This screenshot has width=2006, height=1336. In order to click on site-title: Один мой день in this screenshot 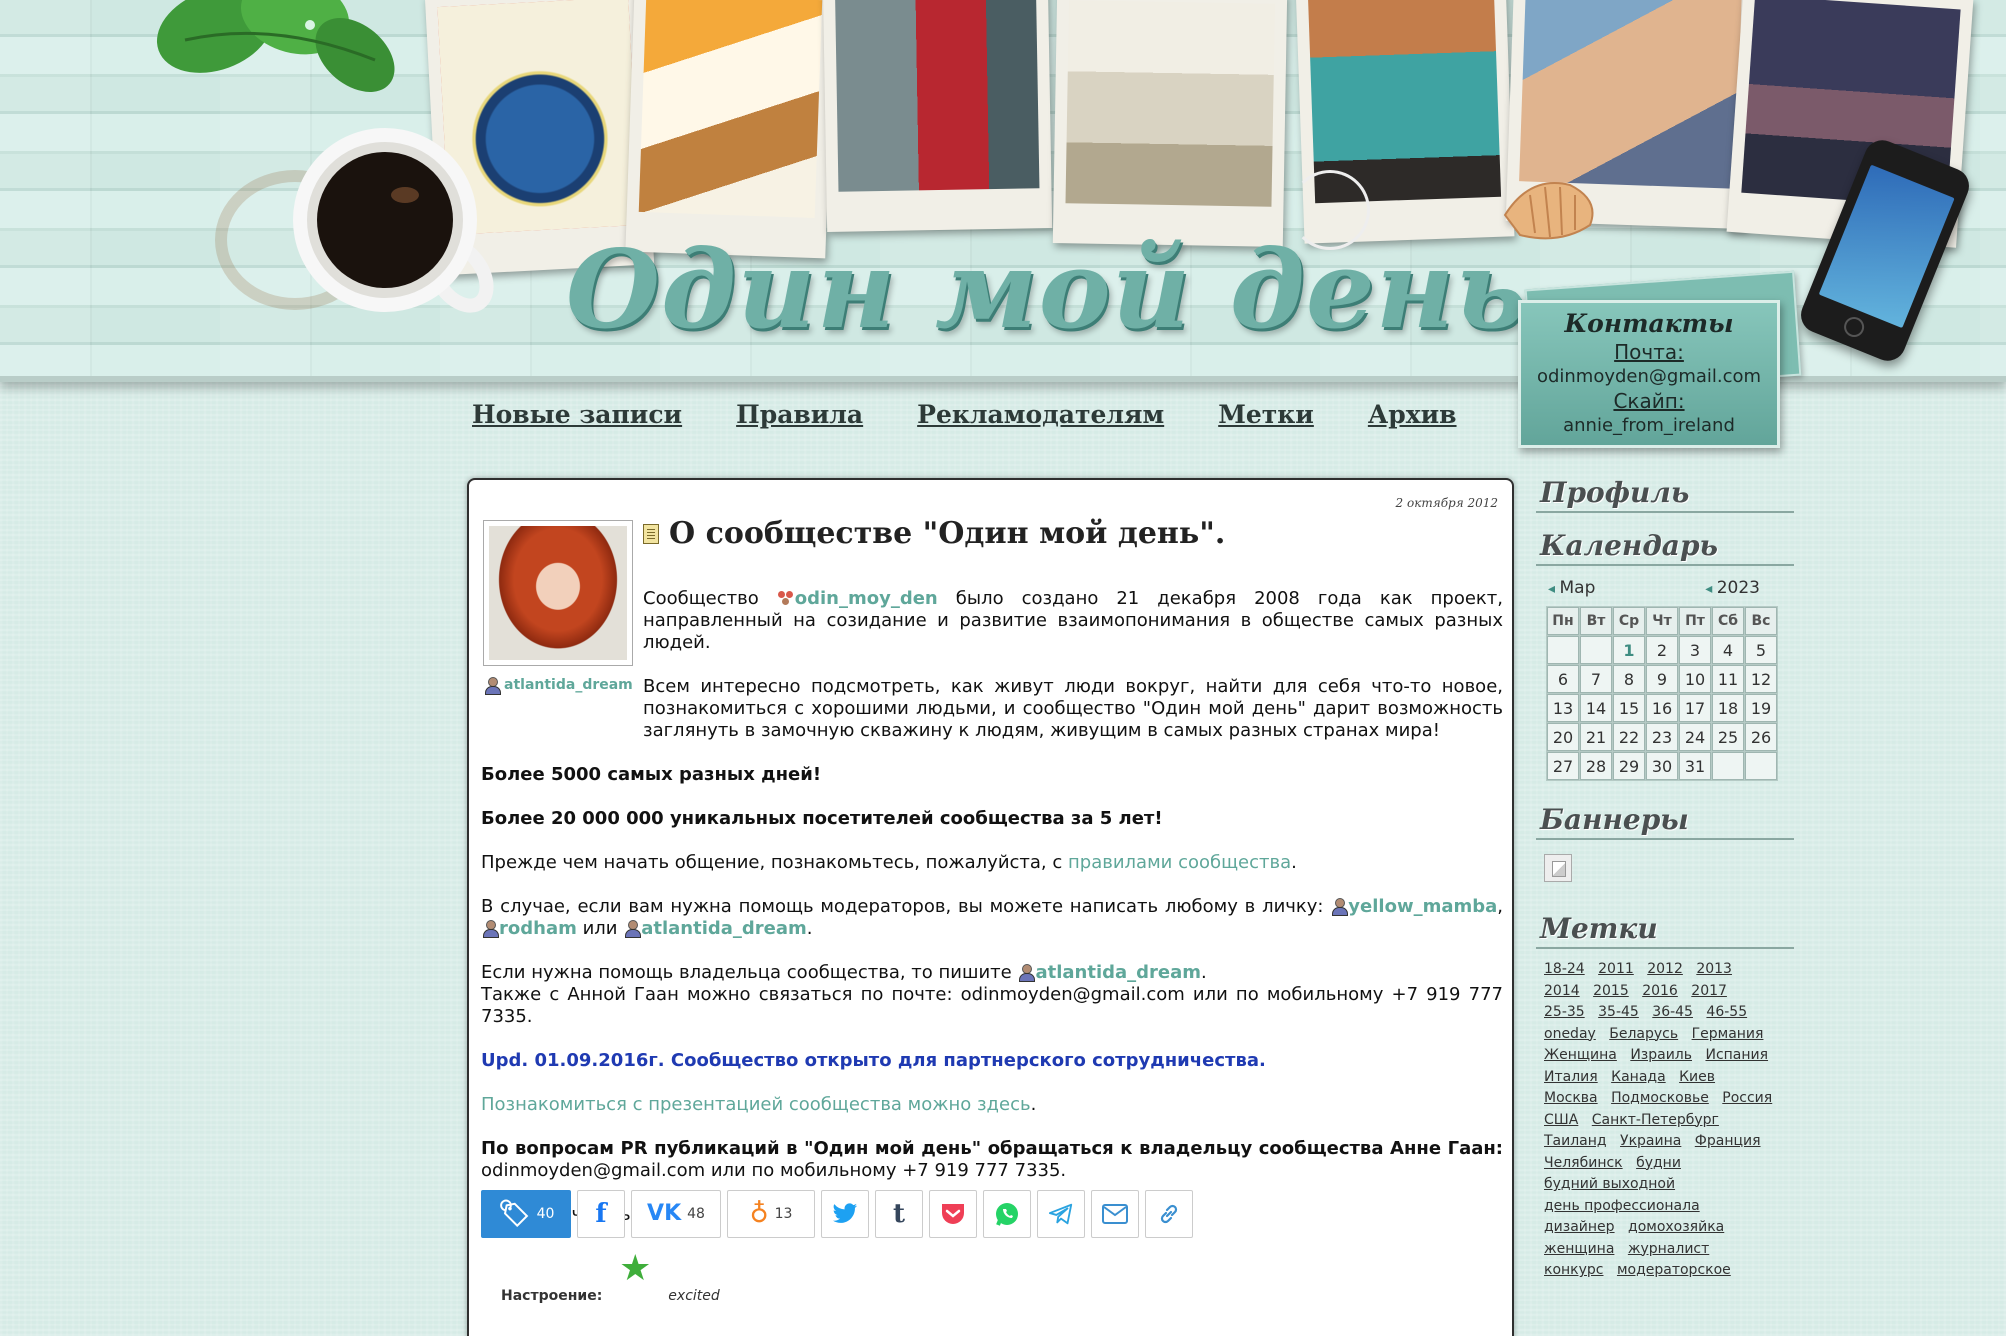, I will do `click(1047, 290)`.